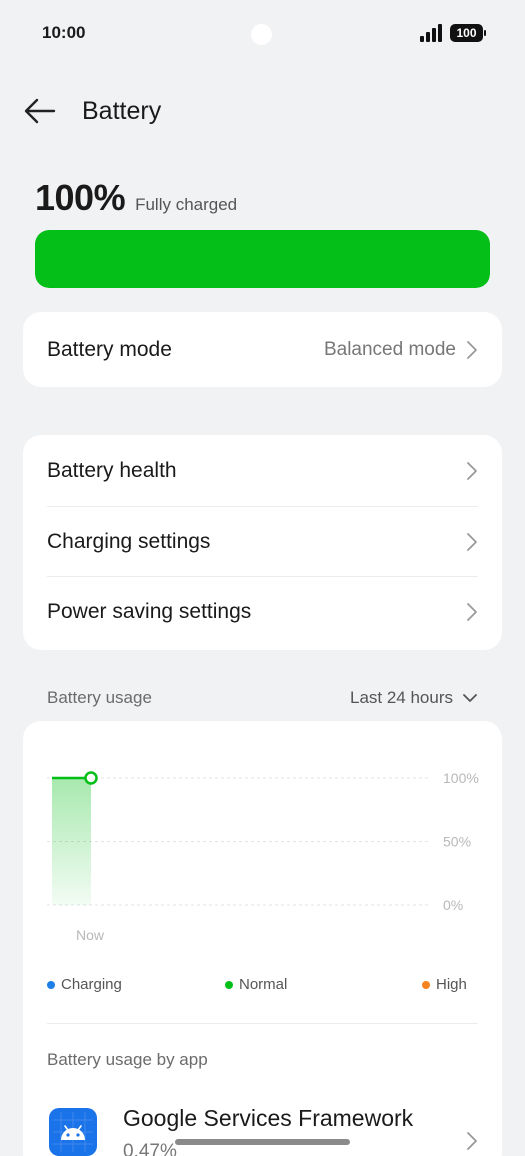 This screenshot has height=1156, width=525. I want to click on battery-usage-header: Battery usage Last 24 hours, so click(262, 700).